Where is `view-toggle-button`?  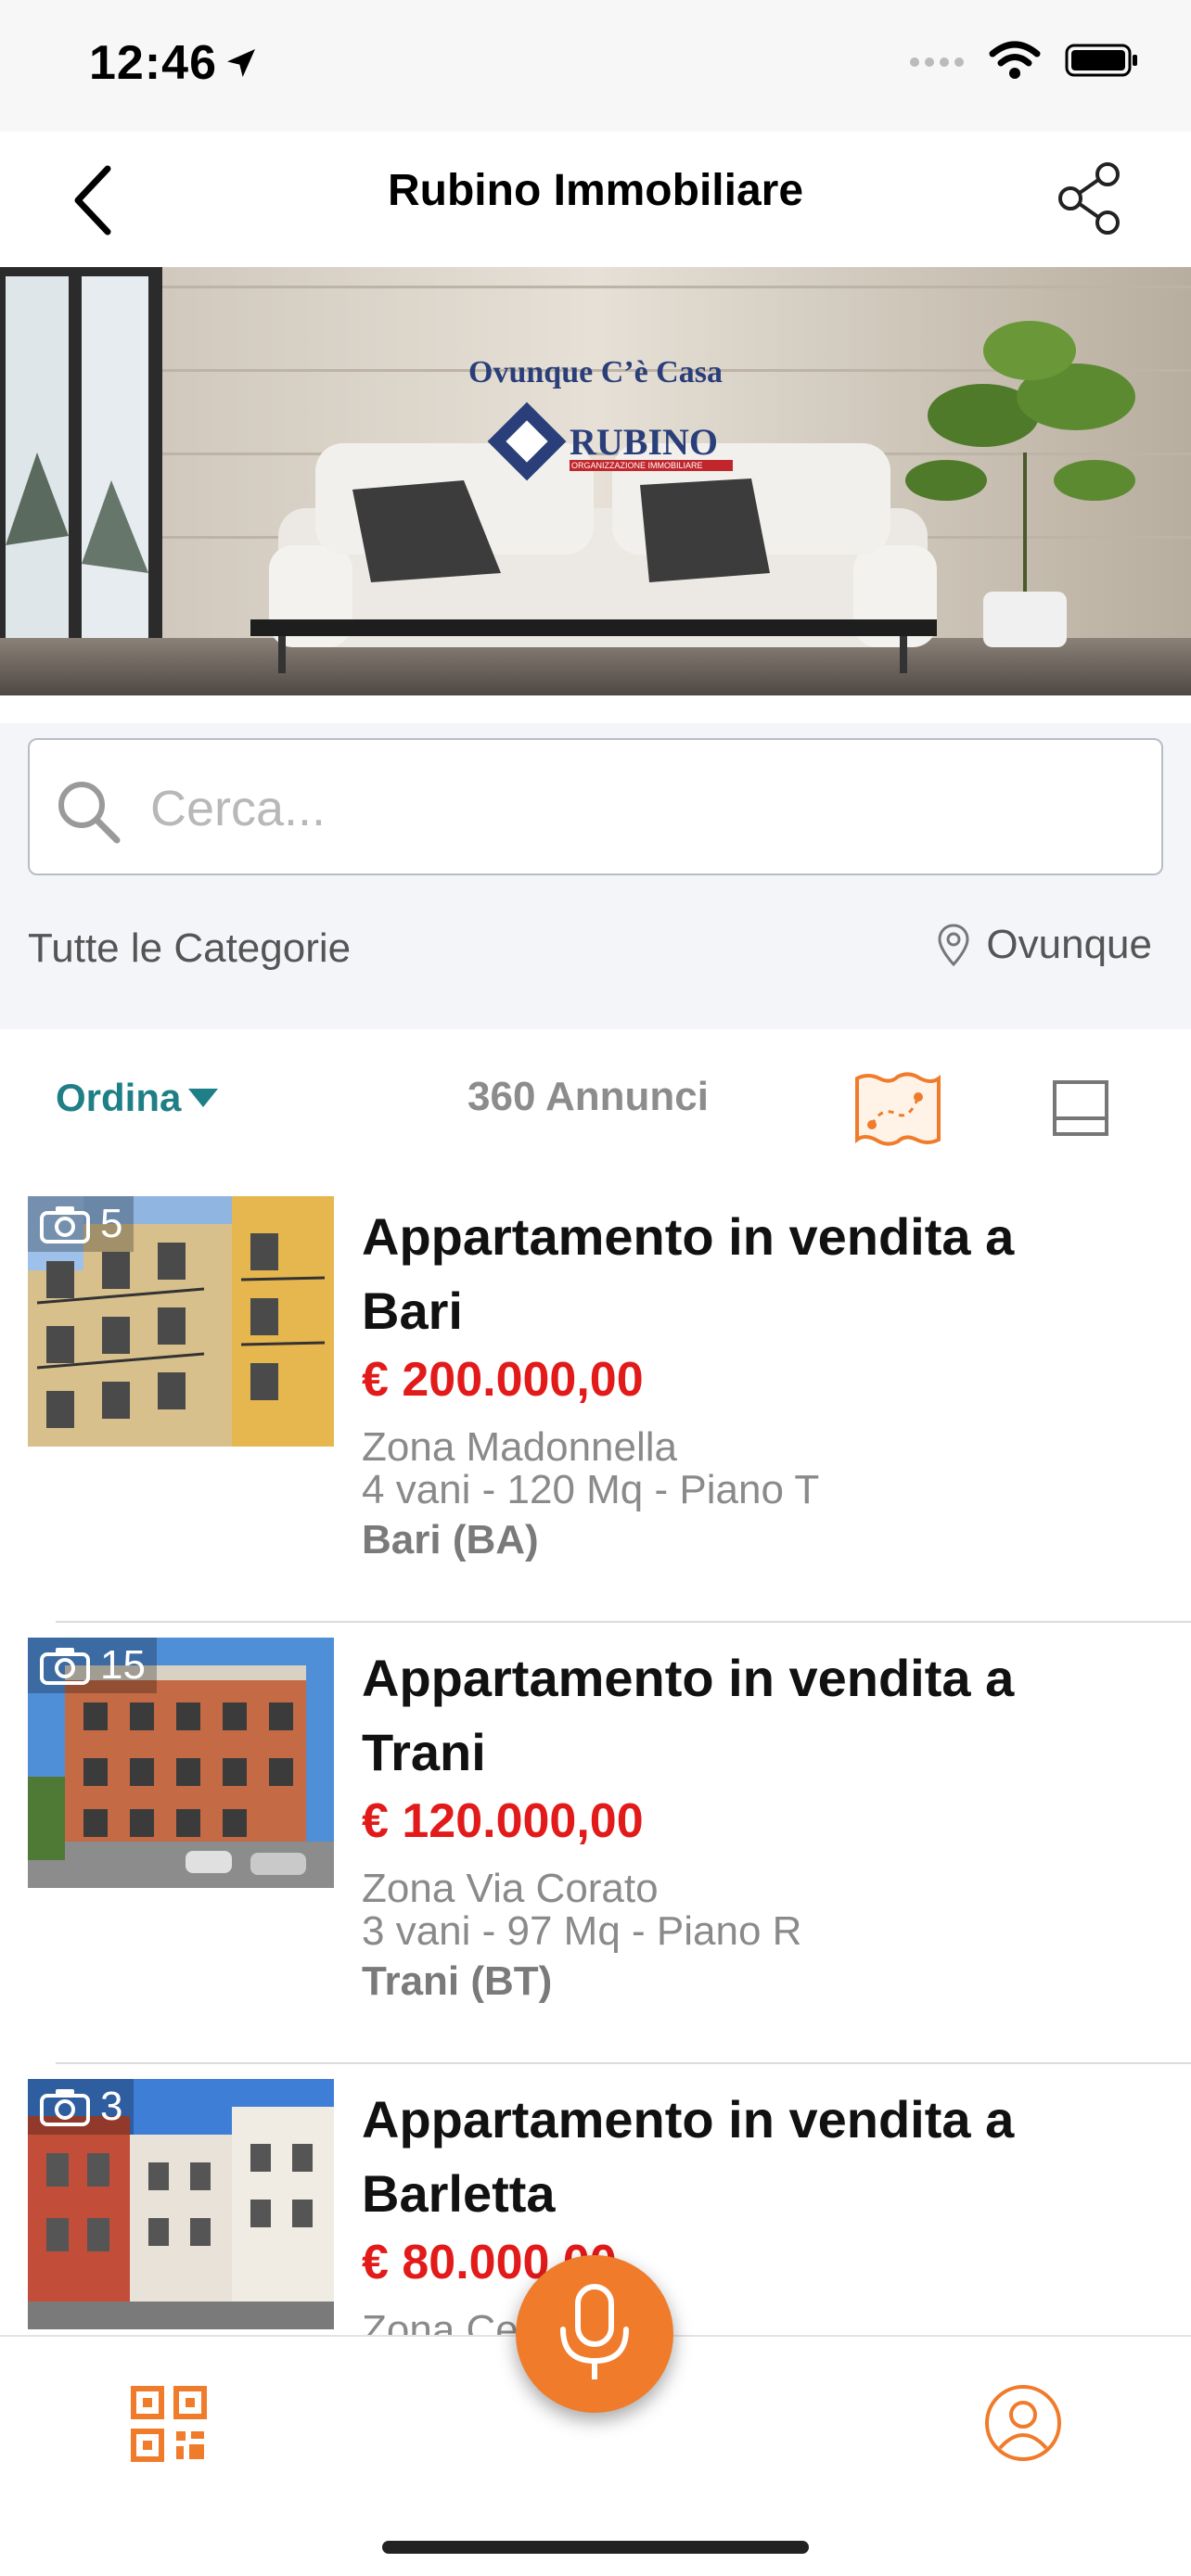
view-toggle-button is located at coordinates (1080, 1108).